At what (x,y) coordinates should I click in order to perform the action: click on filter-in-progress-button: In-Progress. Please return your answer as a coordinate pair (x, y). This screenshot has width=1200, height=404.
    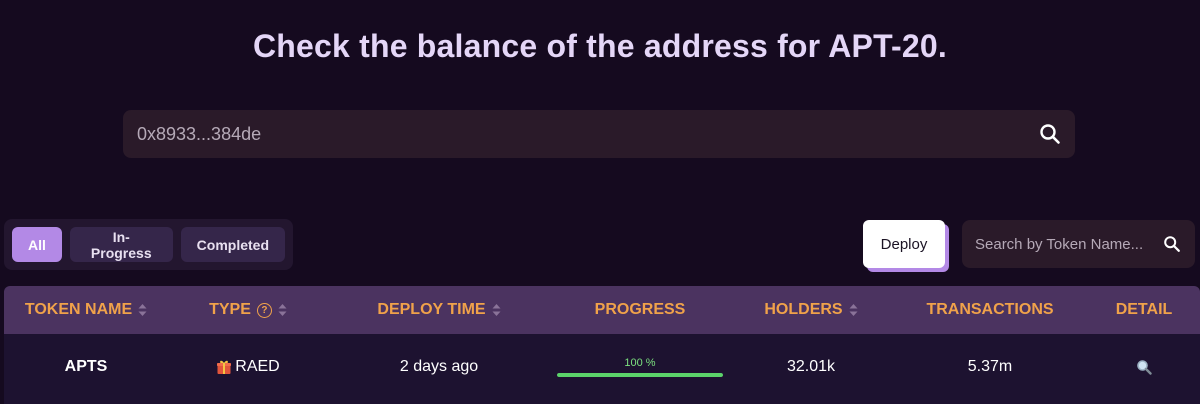
    Looking at the image, I should click on (121, 244).